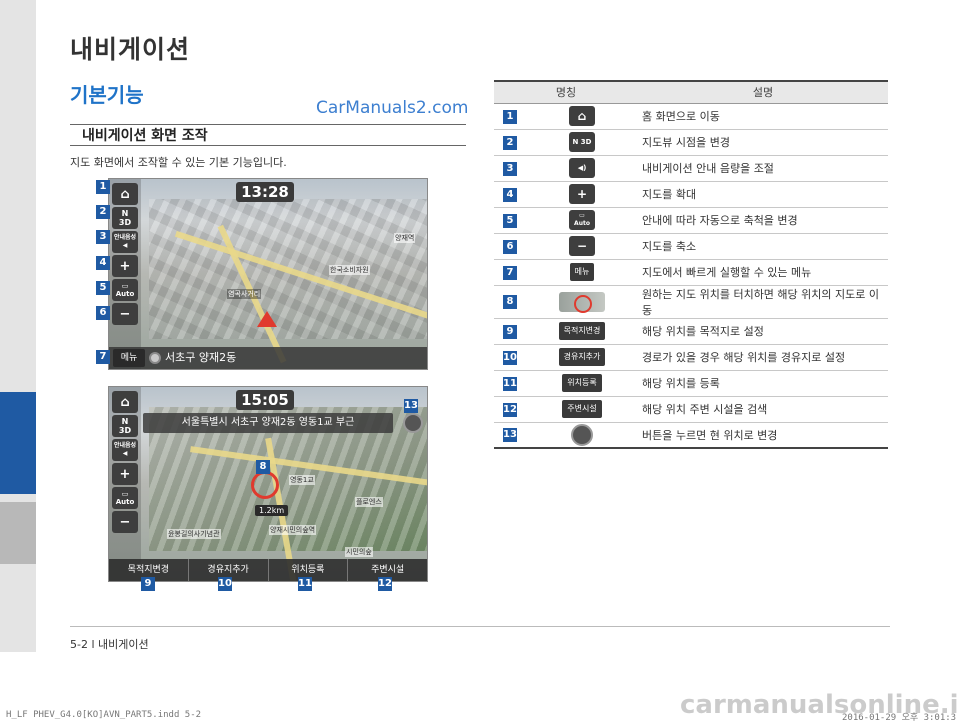 The image size is (960, 724). Describe the element at coordinates (18, 533) in the screenshot. I see `chapter-tab` at that location.